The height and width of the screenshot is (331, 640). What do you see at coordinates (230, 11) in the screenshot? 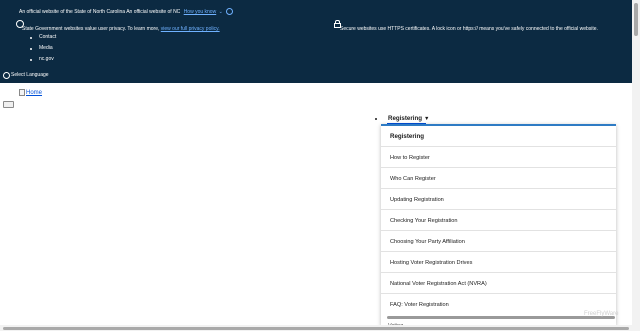
I see `info-icon` at bounding box center [230, 11].